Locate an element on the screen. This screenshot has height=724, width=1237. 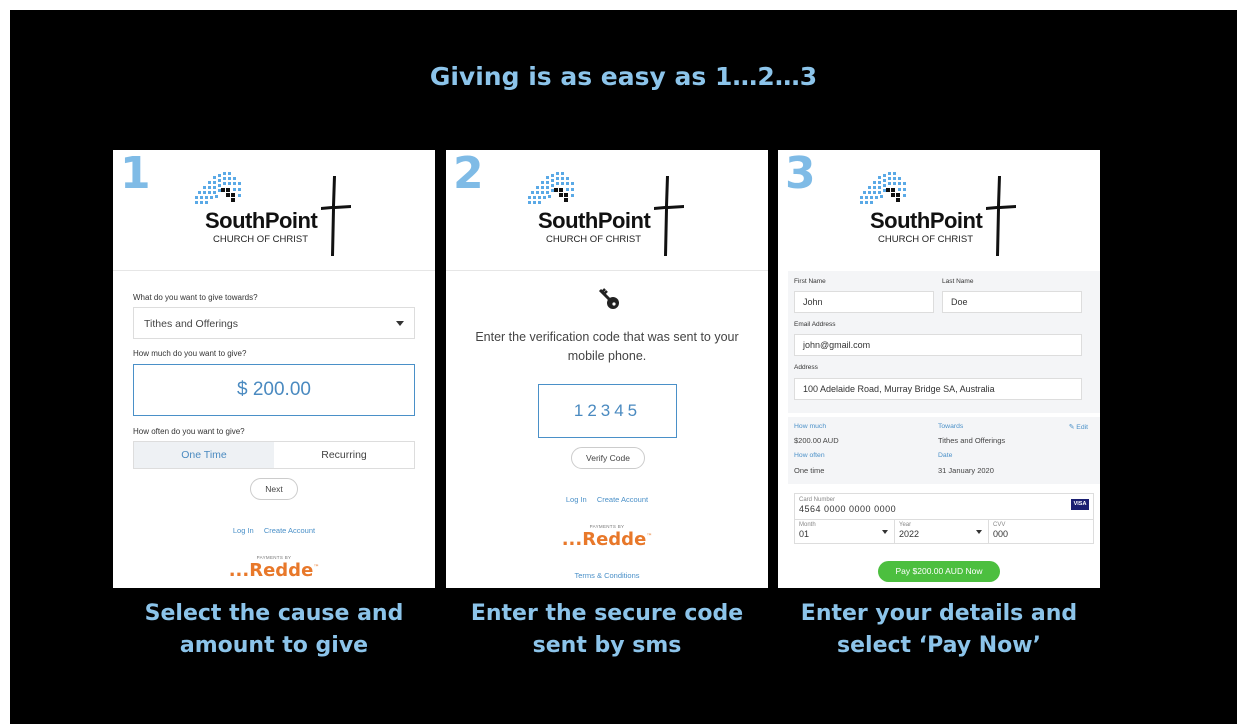
cvv-value: 000 is located at coordinates (1001, 534).